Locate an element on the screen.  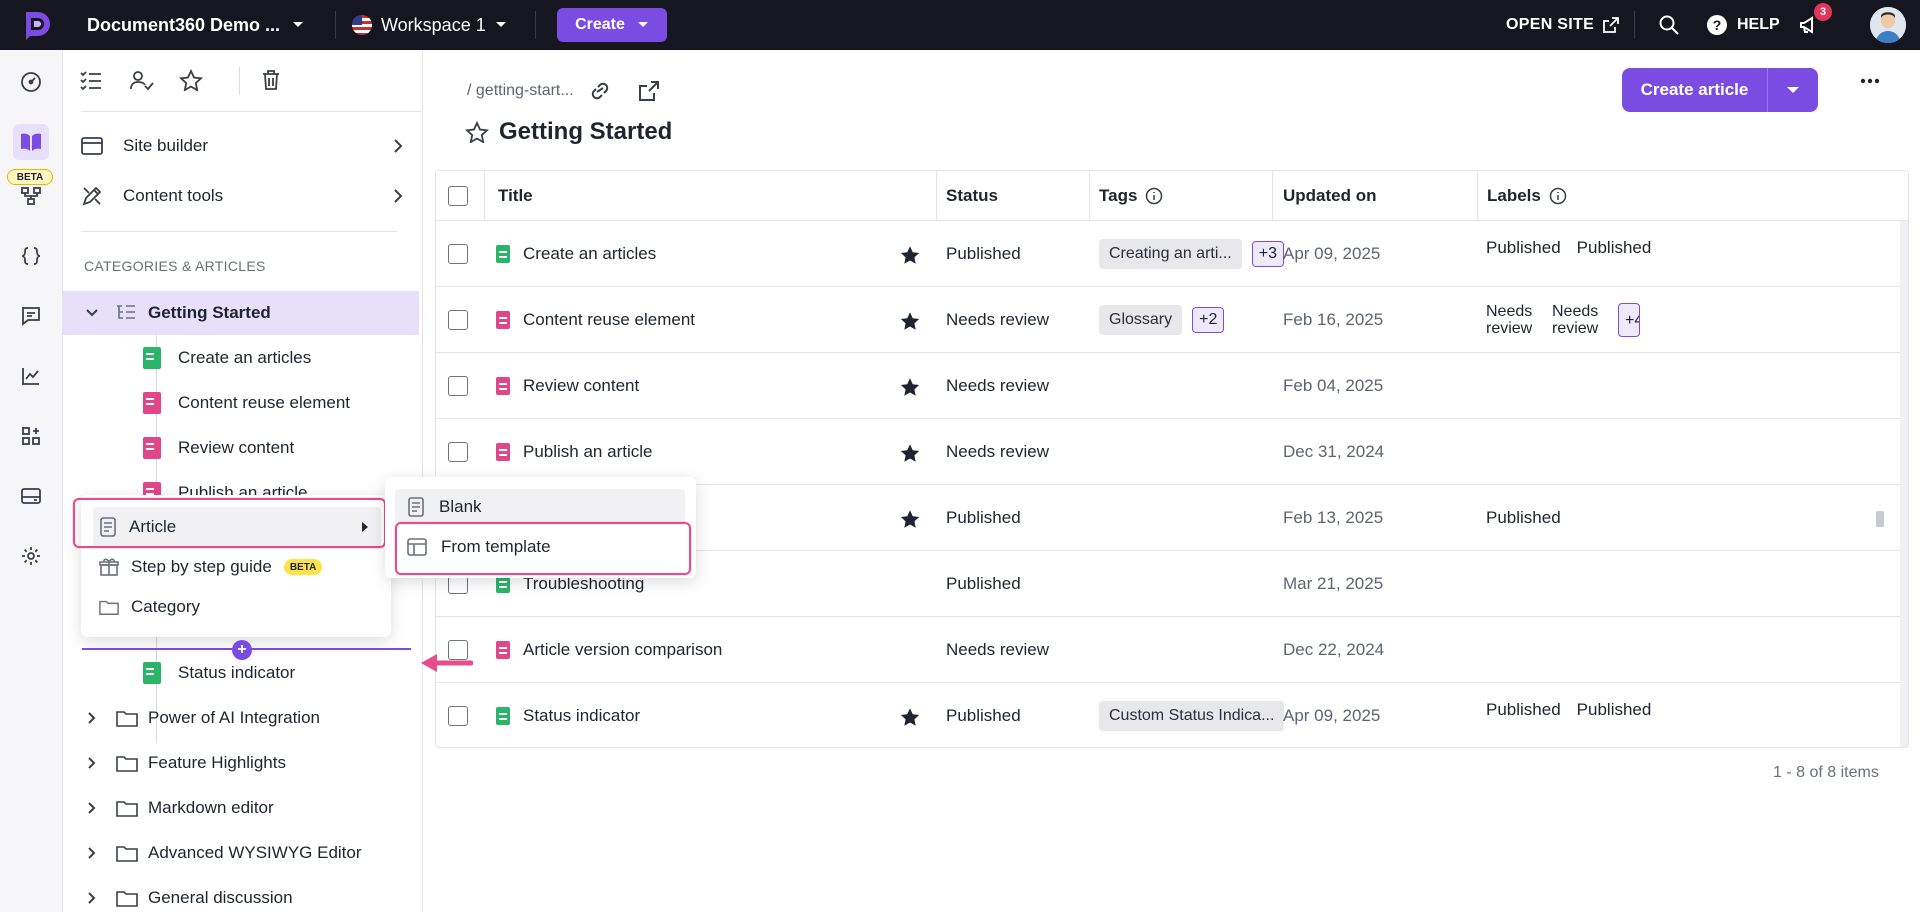
help-button: ? HELP is located at coordinates (1743, 25).